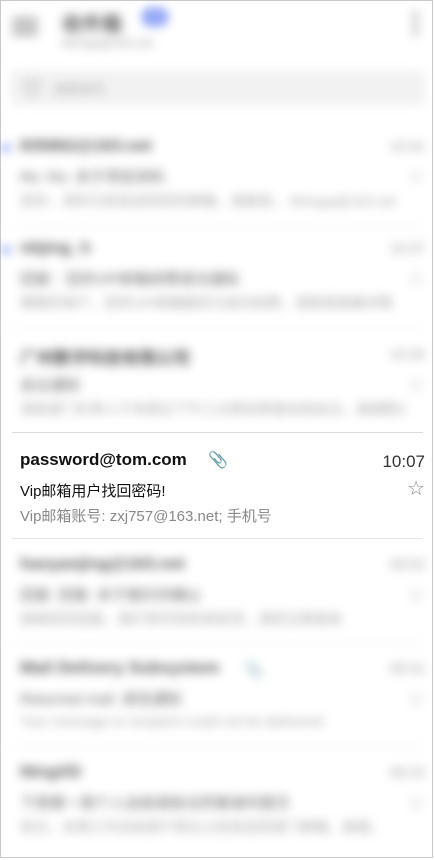 The image size is (435, 860). What do you see at coordinates (93, 491) in the screenshot?
I see `email-subject: Vip邮箱用户找回密码!` at bounding box center [93, 491].